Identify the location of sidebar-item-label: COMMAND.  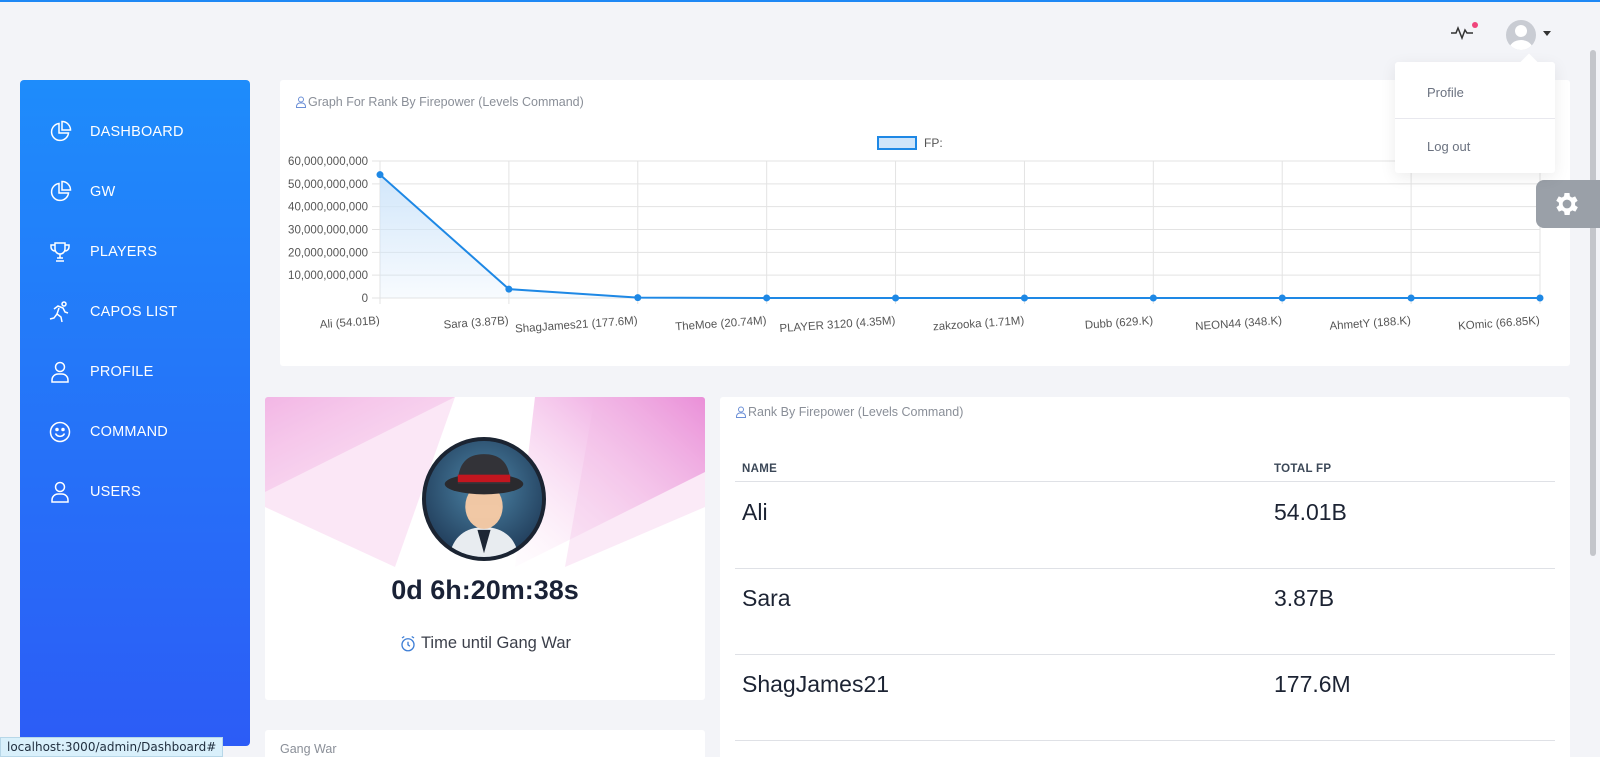
(129, 432).